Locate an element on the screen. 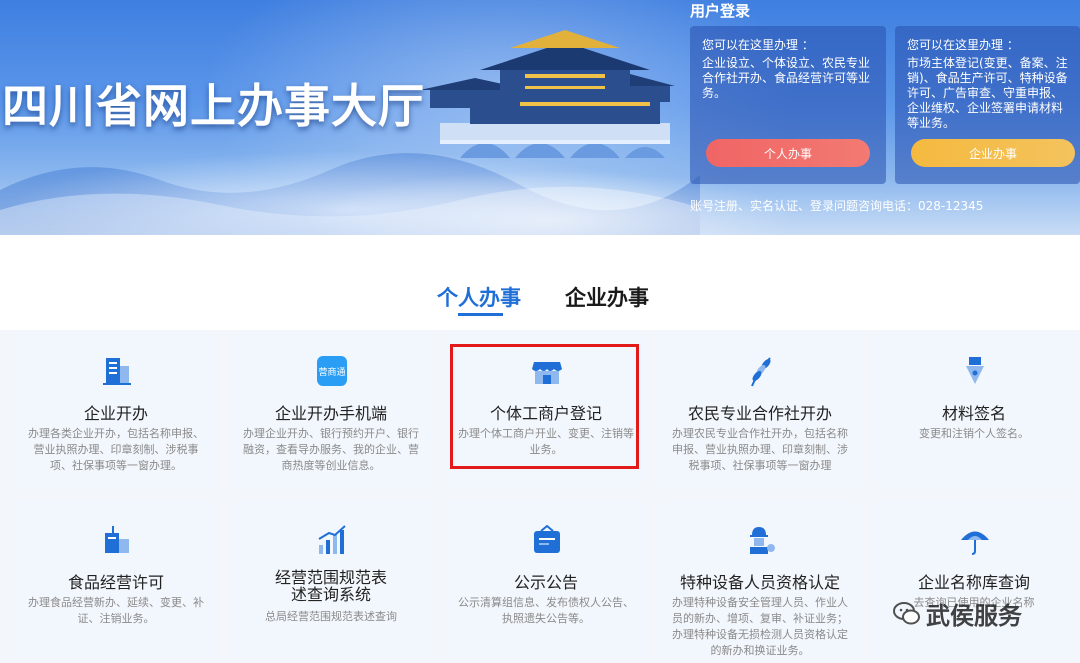  personal-login-button: 个人办事 is located at coordinates (788, 153).